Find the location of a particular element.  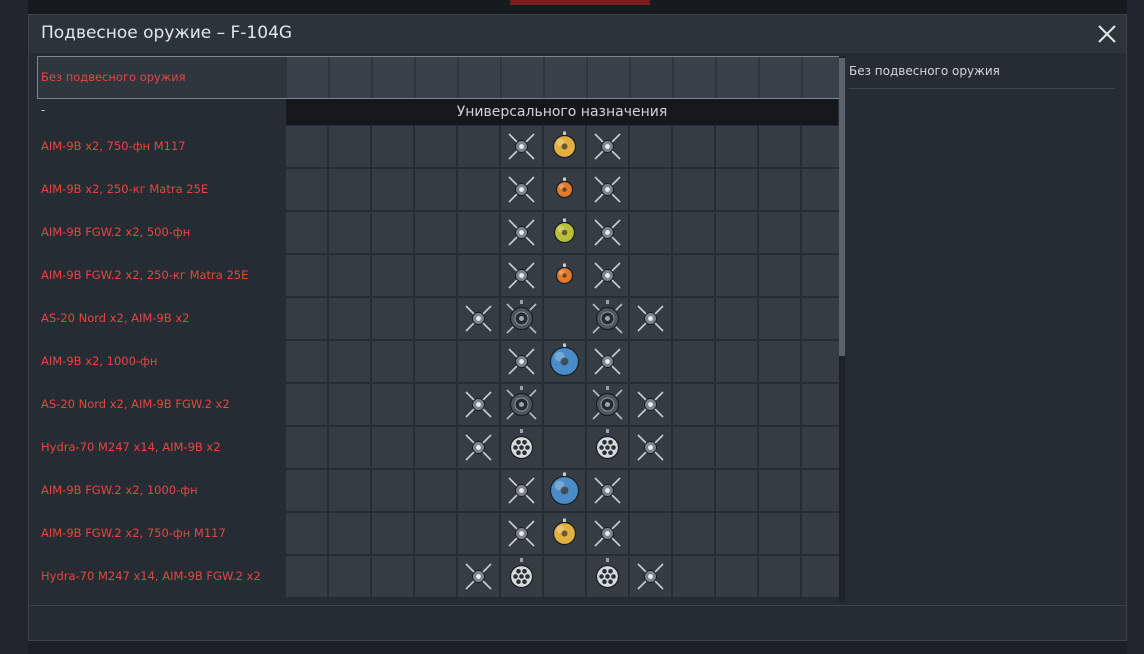

preset-row: AS-20 Nord x2, AIM-9B x2 is located at coordinates (438, 318).